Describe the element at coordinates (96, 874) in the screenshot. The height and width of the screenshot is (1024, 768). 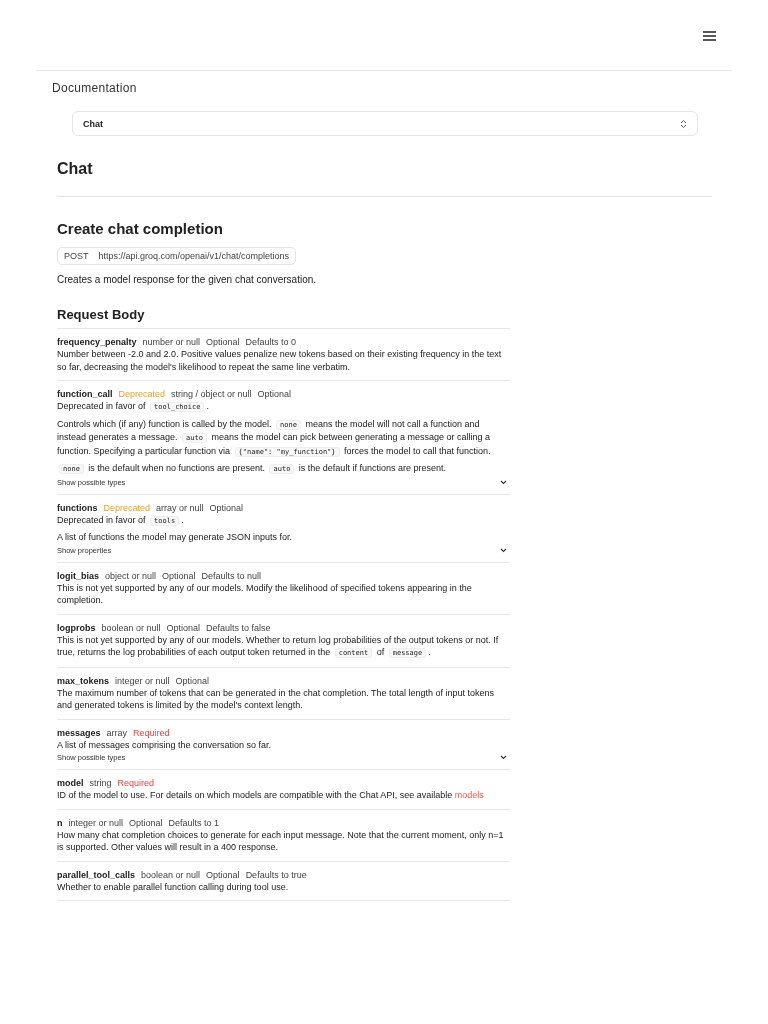
I see `param-name: parallel_tool_calls` at that location.